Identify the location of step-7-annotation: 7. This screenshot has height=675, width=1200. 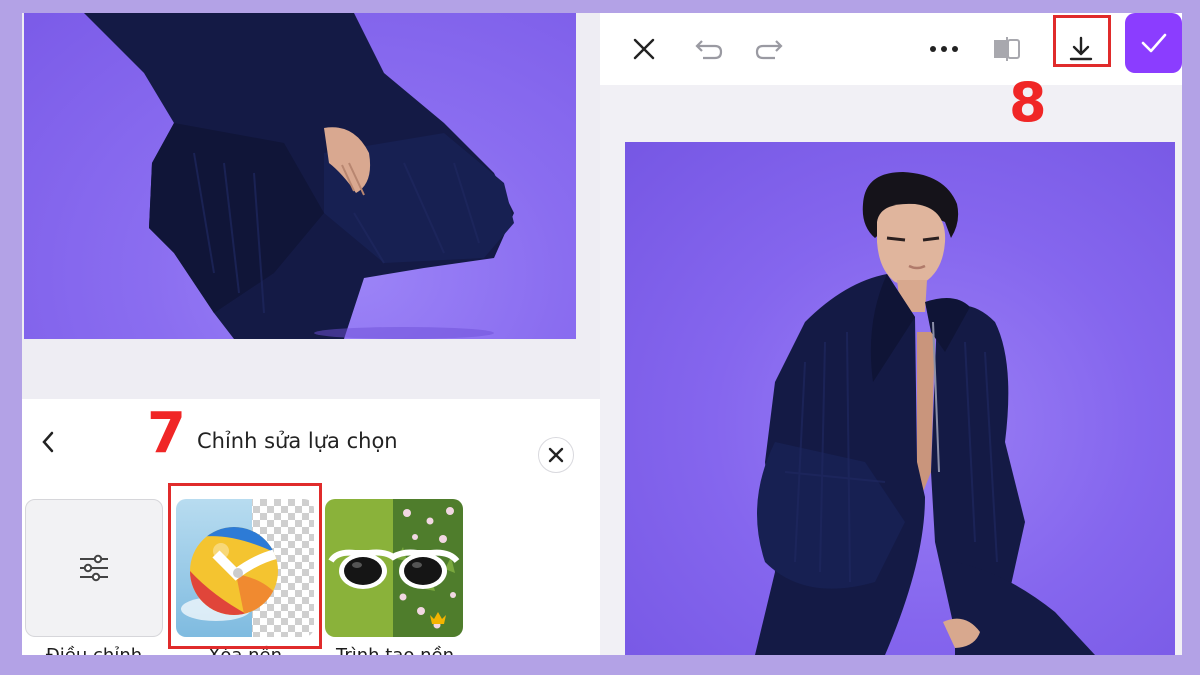
(166, 433).